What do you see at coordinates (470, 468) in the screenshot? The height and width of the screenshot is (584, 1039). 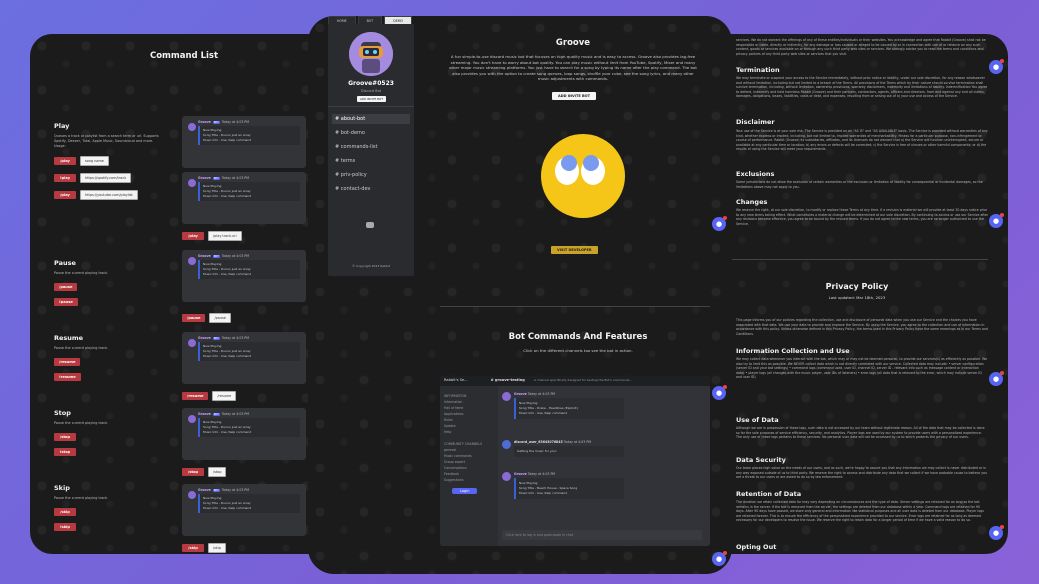 I see `discord-channel-item: Conversations` at bounding box center [470, 468].